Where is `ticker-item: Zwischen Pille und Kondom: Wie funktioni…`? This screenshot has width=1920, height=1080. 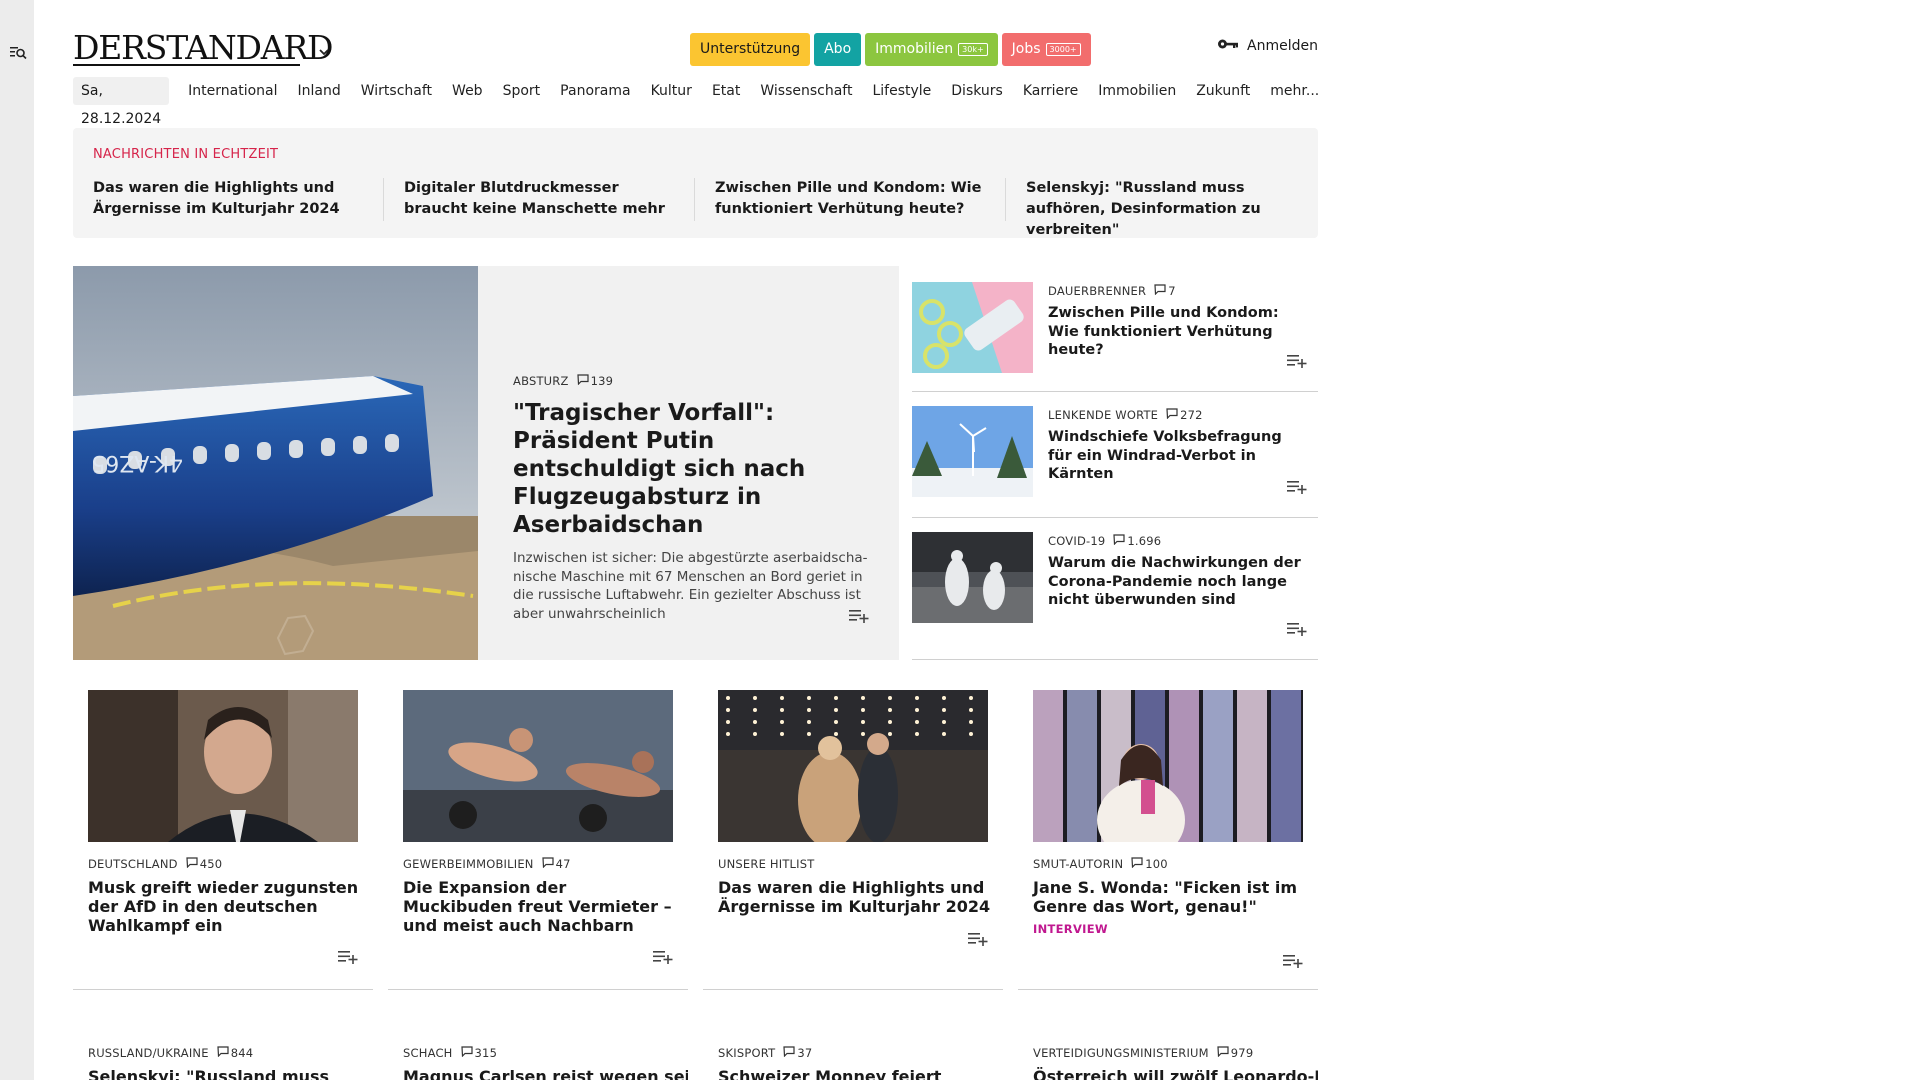 ticker-item: Zwischen Pille und Kondom: Wie funktioni… is located at coordinates (850, 199).